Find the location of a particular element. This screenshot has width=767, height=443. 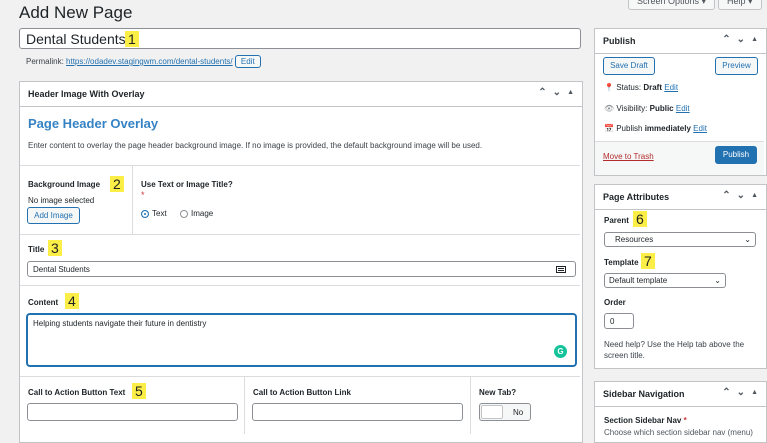

toggle-handle is located at coordinates (492, 412).